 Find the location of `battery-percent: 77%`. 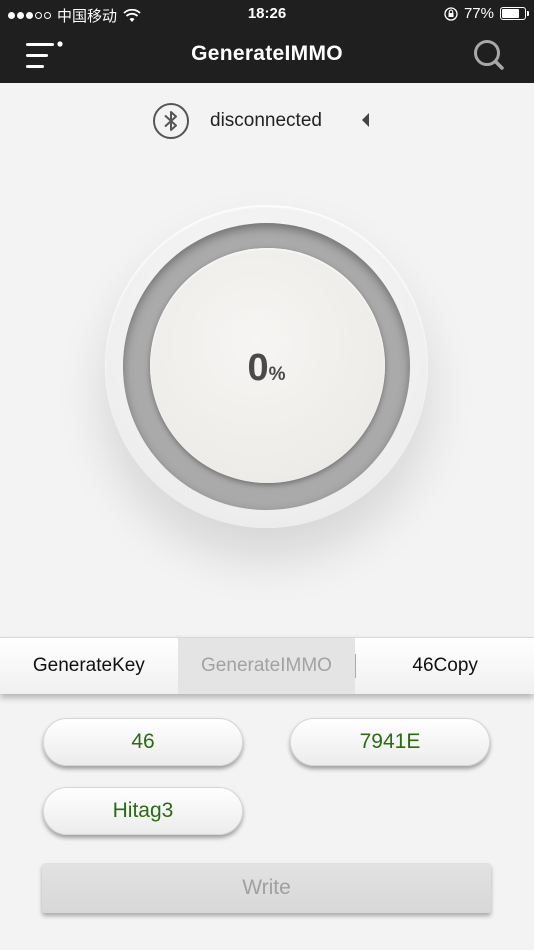

battery-percent: 77% is located at coordinates (478, 13).